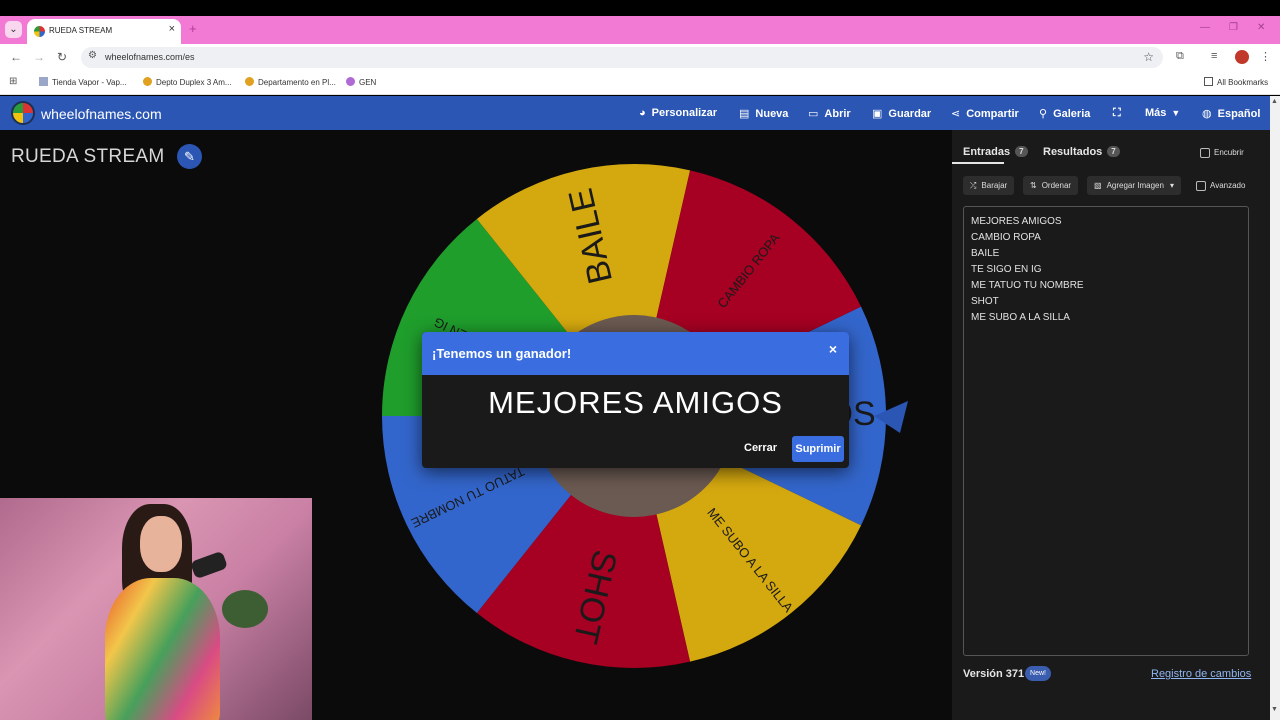 Image resolution: width=1280 pixels, height=720 pixels. What do you see at coordinates (818, 449) in the screenshot?
I see `remove-button: Suprimir` at bounding box center [818, 449].